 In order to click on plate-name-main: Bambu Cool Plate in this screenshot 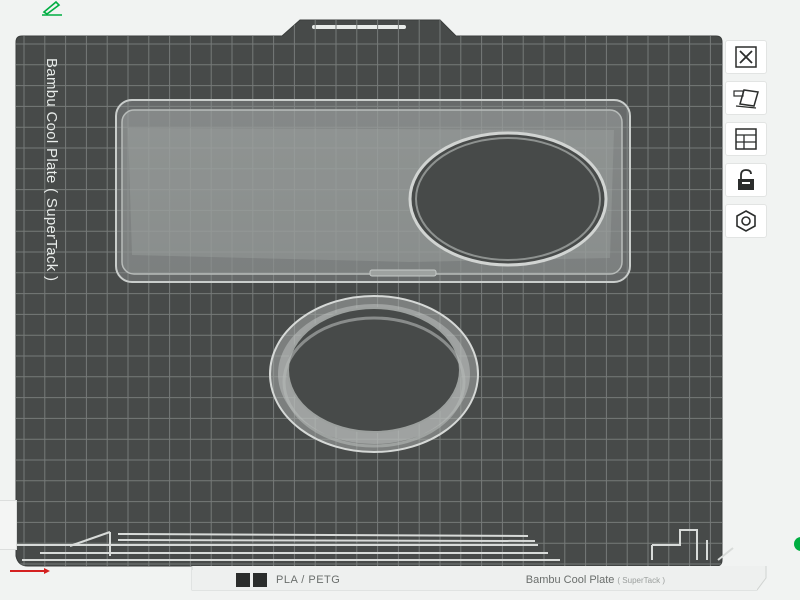, I will do `click(570, 580)`.